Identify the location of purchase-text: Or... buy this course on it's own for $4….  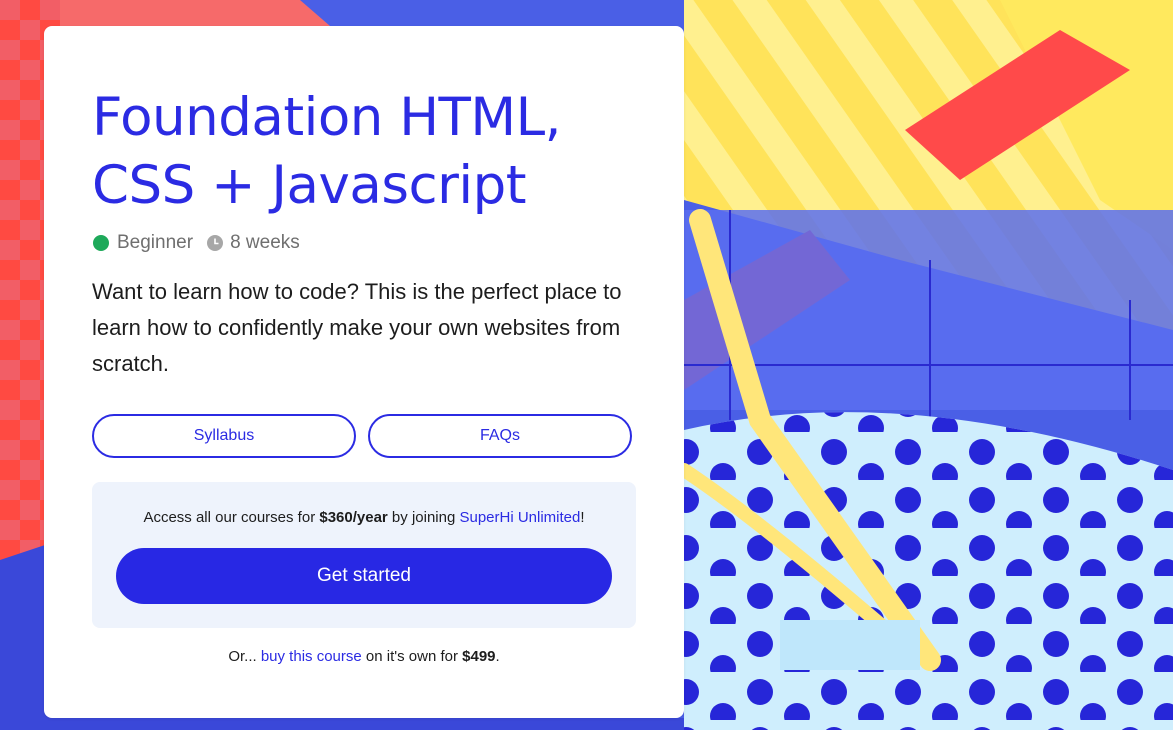
(364, 656).